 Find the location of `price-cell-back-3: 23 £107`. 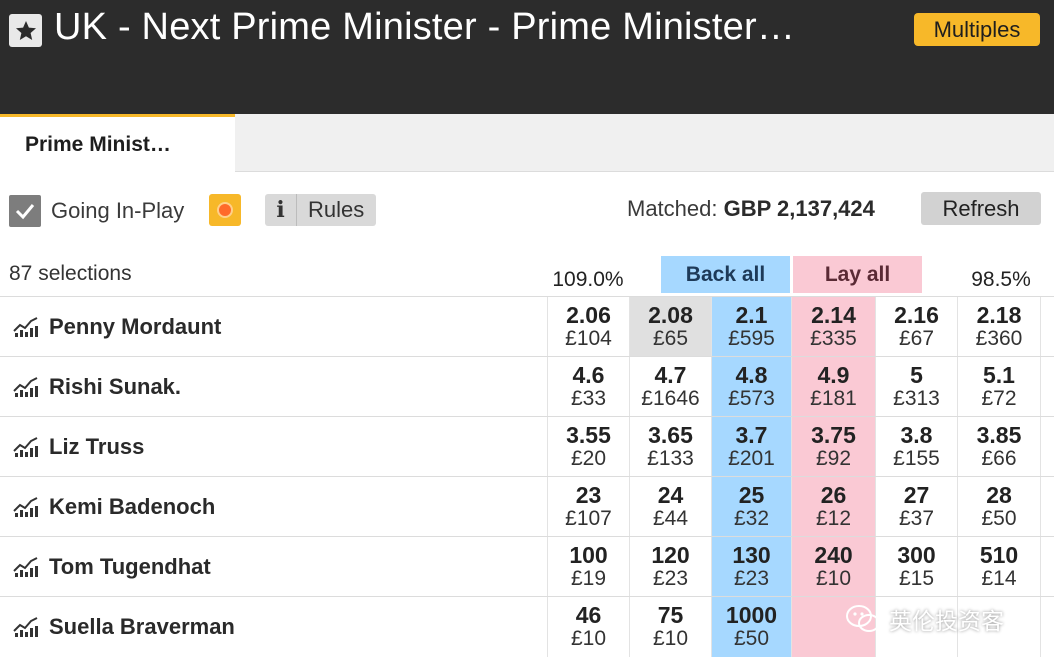

price-cell-back-3: 23 £107 is located at coordinates (588, 507).